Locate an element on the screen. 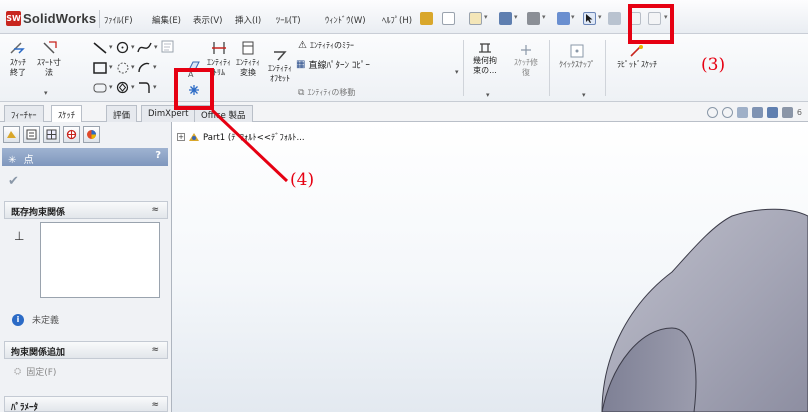  section-view-icon is located at coordinates (757, 112).